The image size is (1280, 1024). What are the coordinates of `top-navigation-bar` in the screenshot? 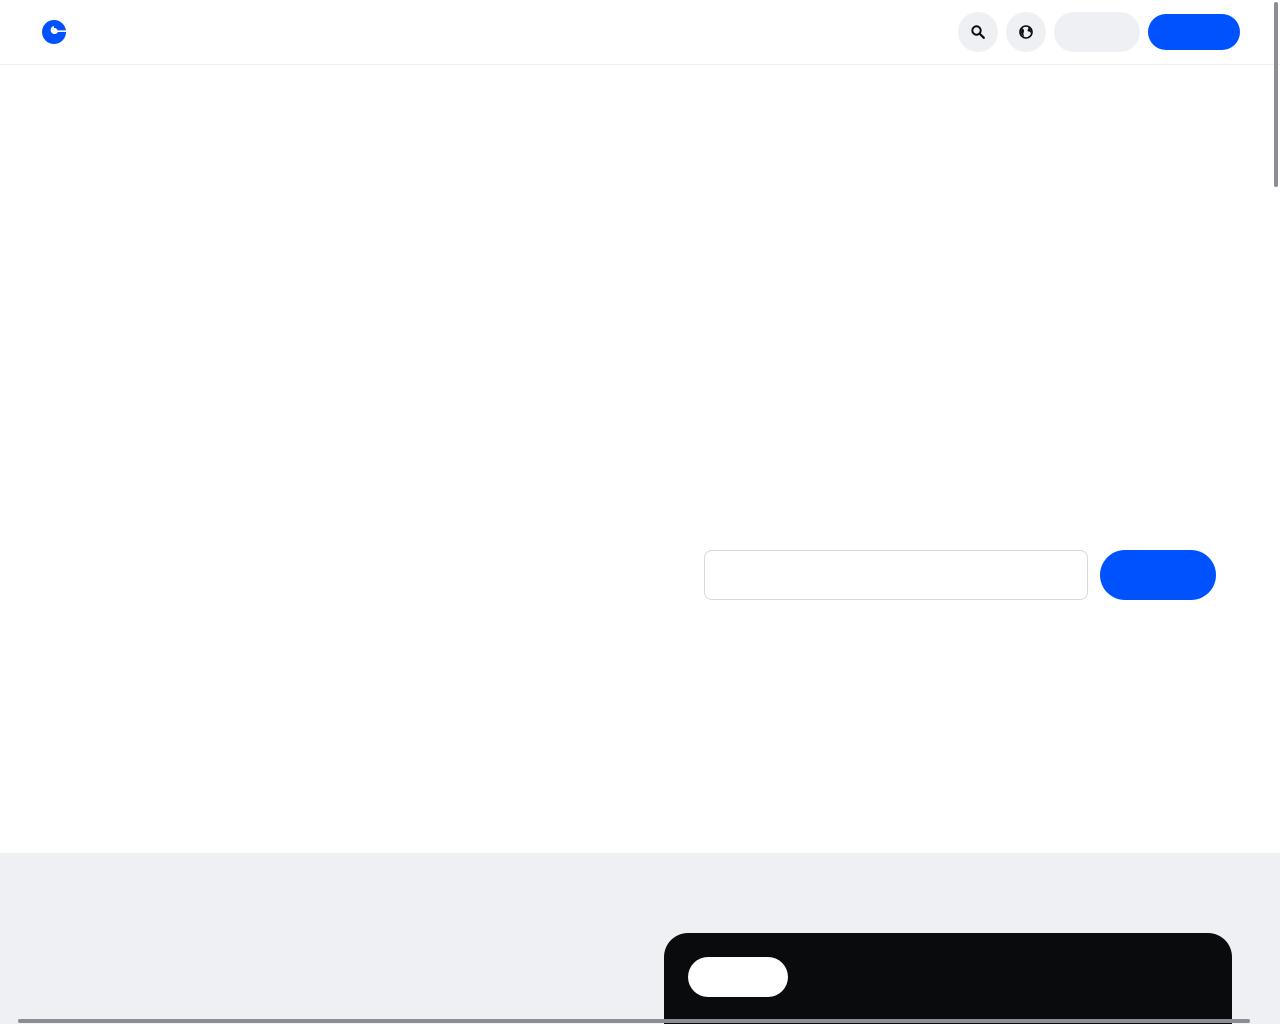 It's located at (640, 32).